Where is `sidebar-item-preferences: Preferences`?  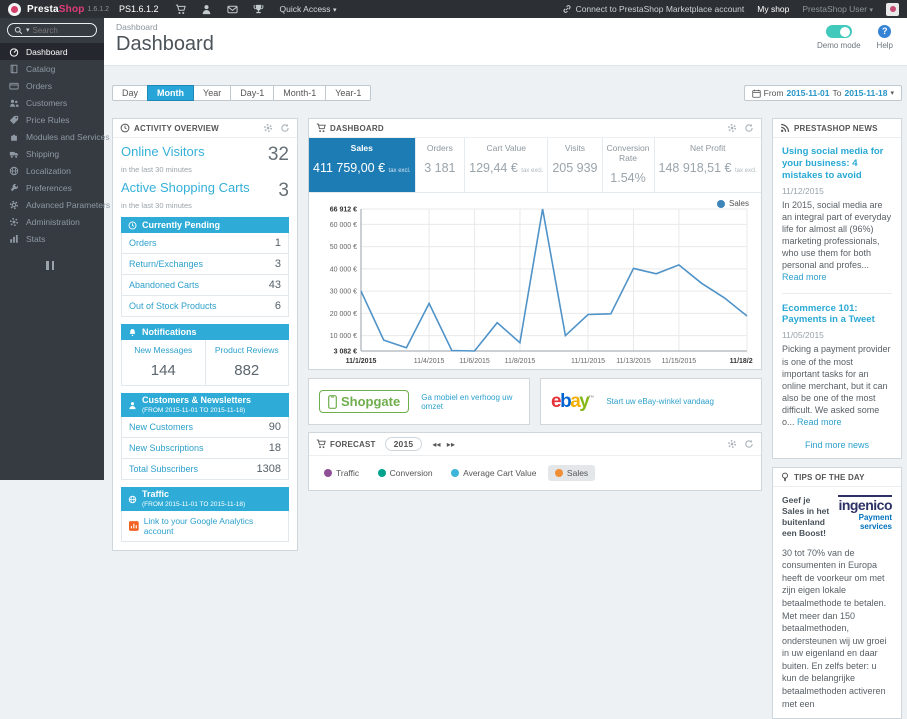
sidebar-item-preferences: Preferences is located at coordinates (52, 187).